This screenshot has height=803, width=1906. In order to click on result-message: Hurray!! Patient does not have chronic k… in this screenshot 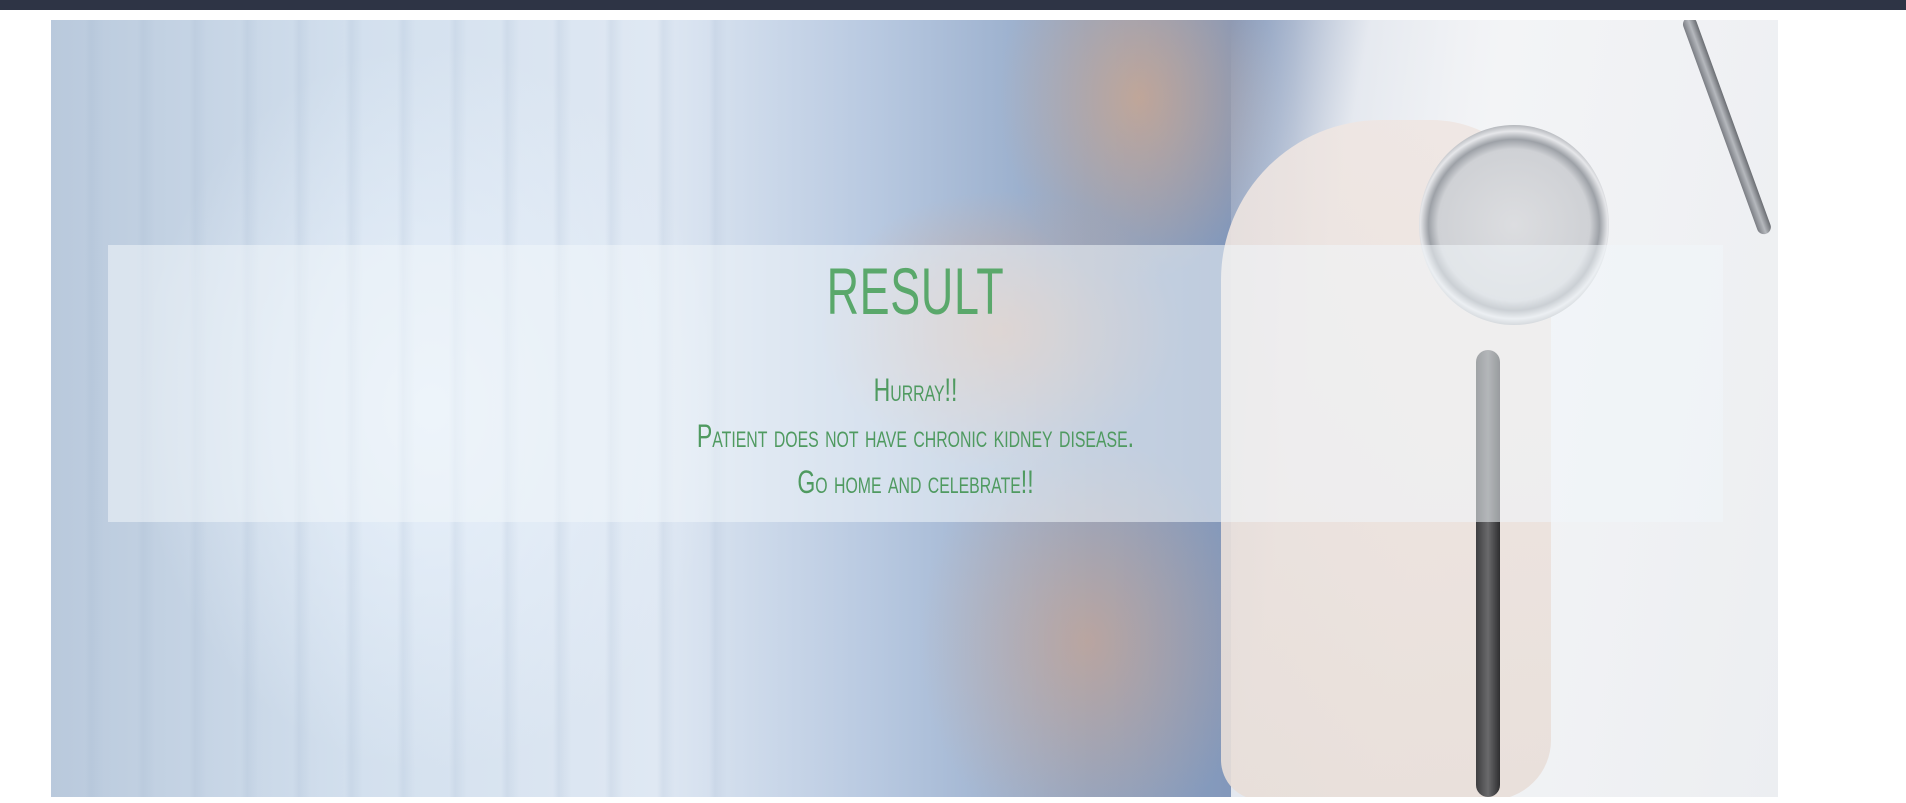, I will do `click(915, 436)`.